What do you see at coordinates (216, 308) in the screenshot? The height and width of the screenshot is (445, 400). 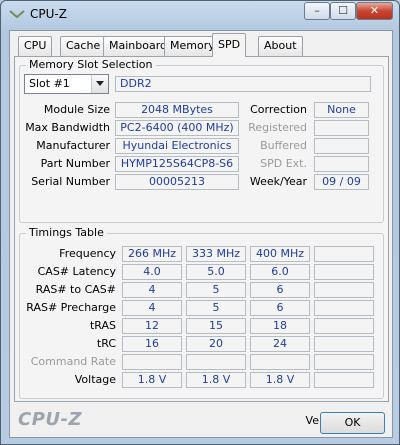 I see `timing-cell-ras-precharge: 5` at bounding box center [216, 308].